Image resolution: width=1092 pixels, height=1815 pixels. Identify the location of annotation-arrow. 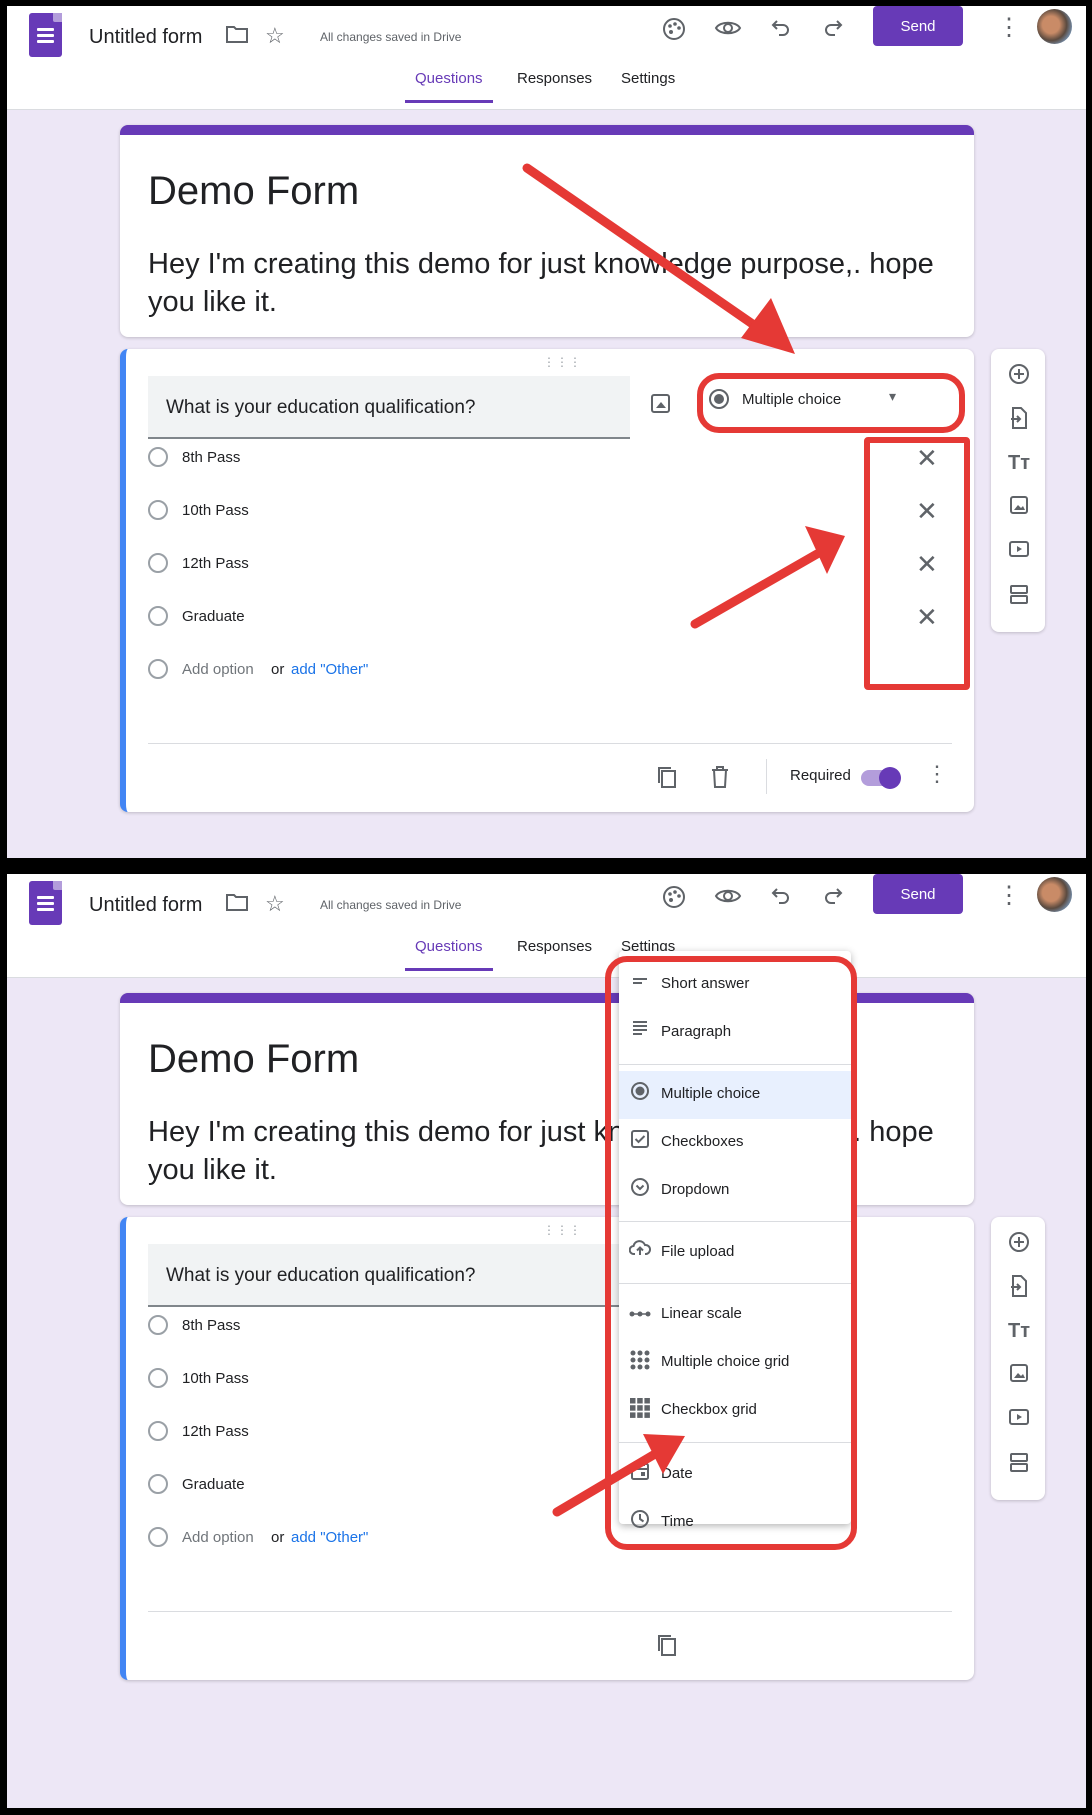
(618, 1475).